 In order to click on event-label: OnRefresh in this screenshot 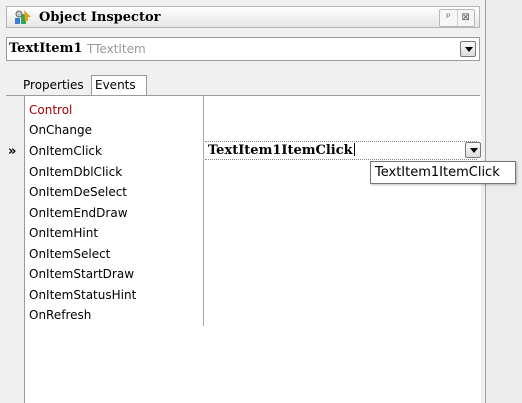, I will do `click(60, 315)`.